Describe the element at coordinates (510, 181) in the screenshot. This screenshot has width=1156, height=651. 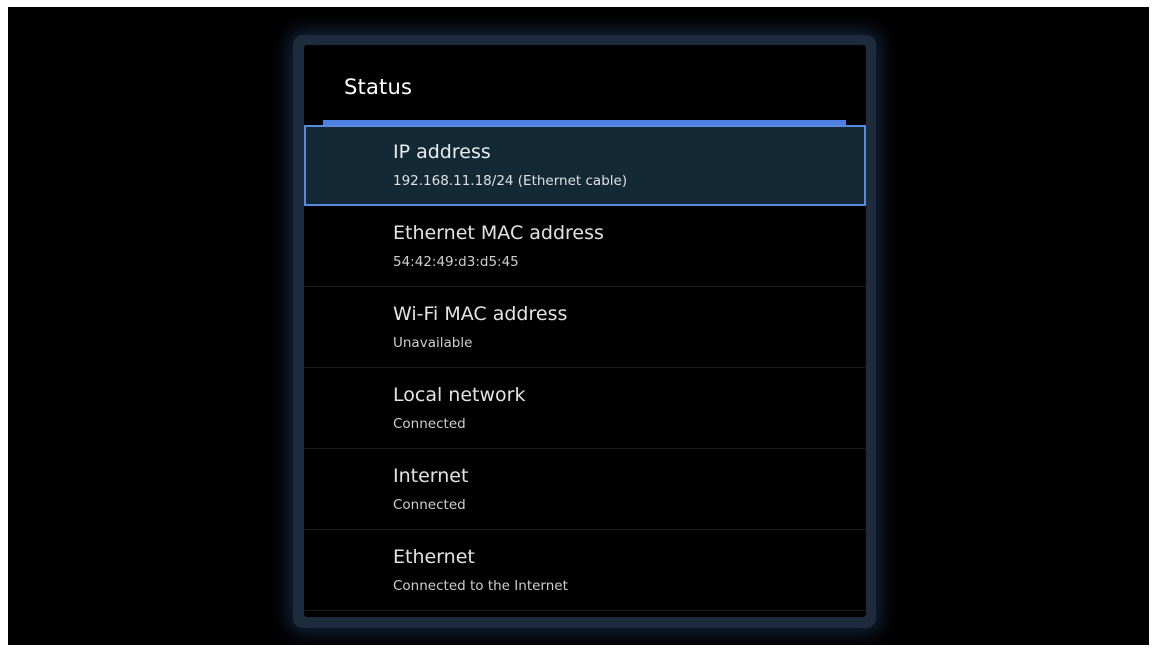
I see `item-value: 192.168.11.18/24 (Ethernet cable)` at that location.